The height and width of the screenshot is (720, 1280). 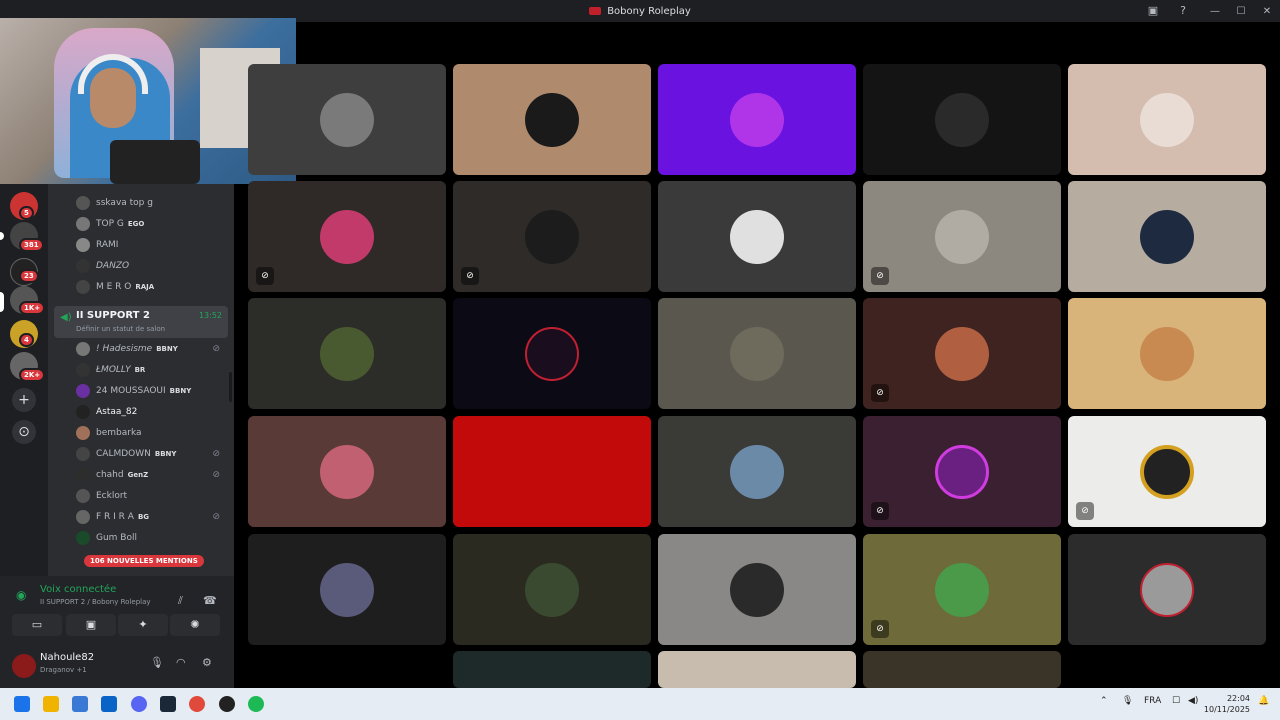 What do you see at coordinates (151, 390) in the screenshot?
I see `voice-member-item: 24 MOUSSAOUI BBNY` at bounding box center [151, 390].